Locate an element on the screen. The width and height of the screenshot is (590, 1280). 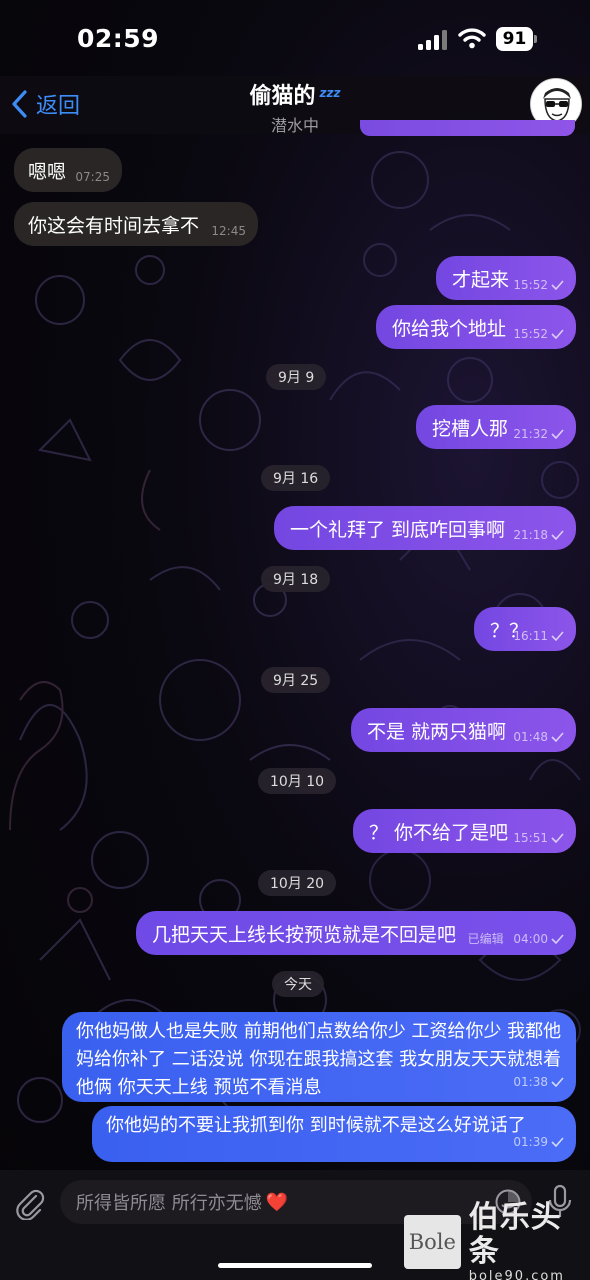
message-text: 挖槽人那 is located at coordinates (470, 428).